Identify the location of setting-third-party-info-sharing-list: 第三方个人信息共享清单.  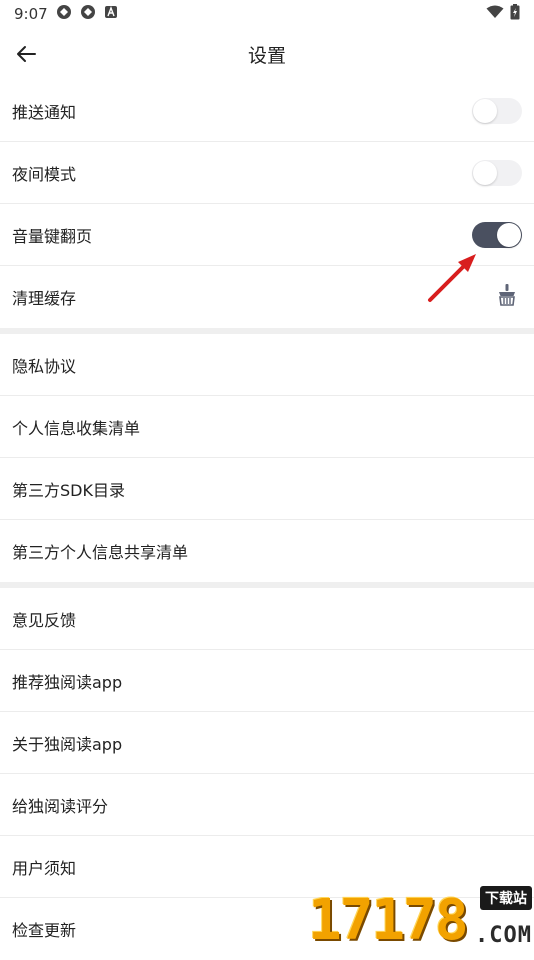
(267, 551).